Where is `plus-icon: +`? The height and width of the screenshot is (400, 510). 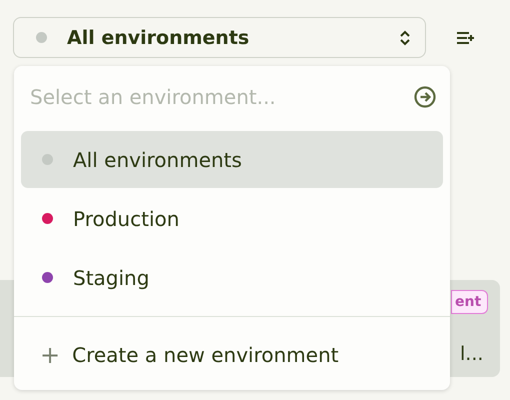
plus-icon: + is located at coordinates (50, 354).